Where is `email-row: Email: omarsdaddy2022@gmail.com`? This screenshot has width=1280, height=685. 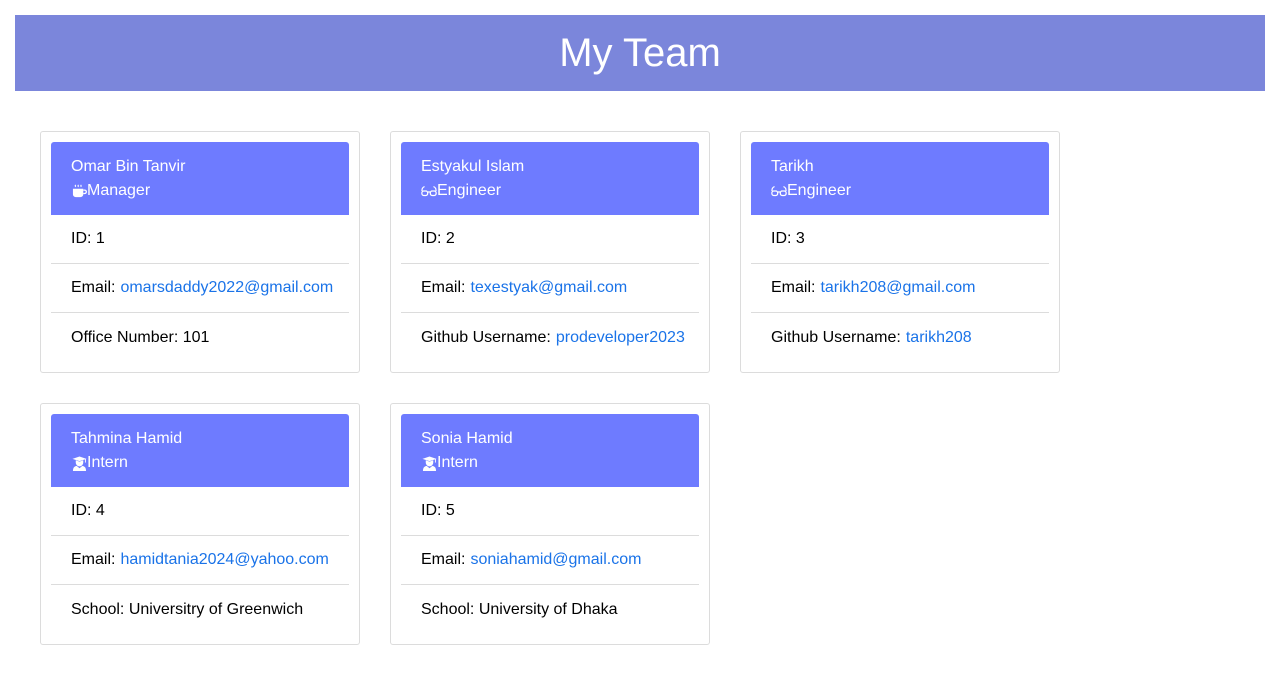 email-row: Email: omarsdaddy2022@gmail.com is located at coordinates (200, 288).